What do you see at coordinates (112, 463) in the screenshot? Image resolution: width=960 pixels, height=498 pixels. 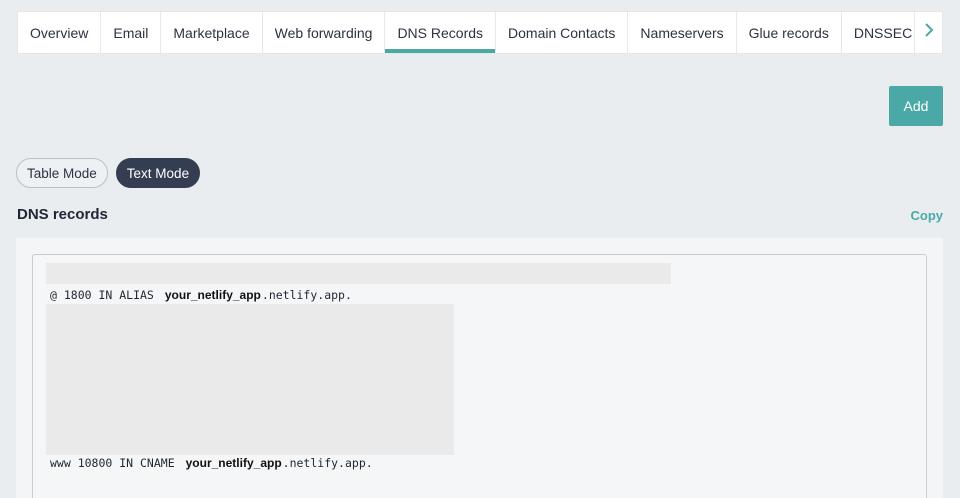 I see `record-prefix: www 10800 IN CNAME` at bounding box center [112, 463].